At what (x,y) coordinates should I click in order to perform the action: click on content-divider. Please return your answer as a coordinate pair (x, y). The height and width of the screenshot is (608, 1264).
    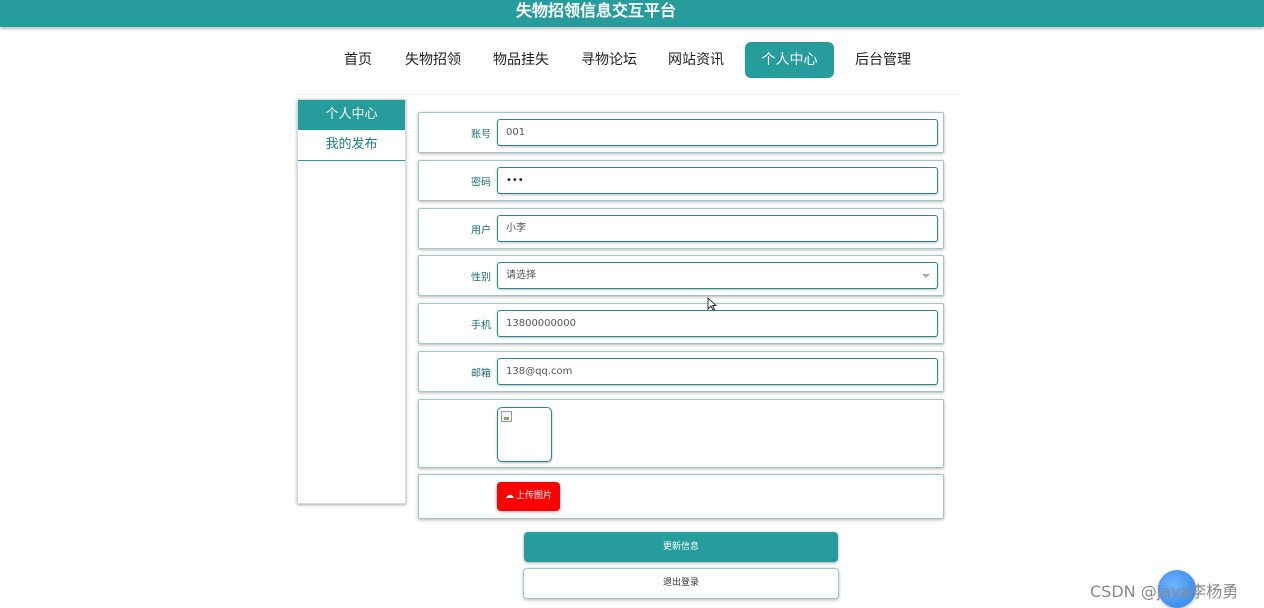
    Looking at the image, I should click on (628, 94).